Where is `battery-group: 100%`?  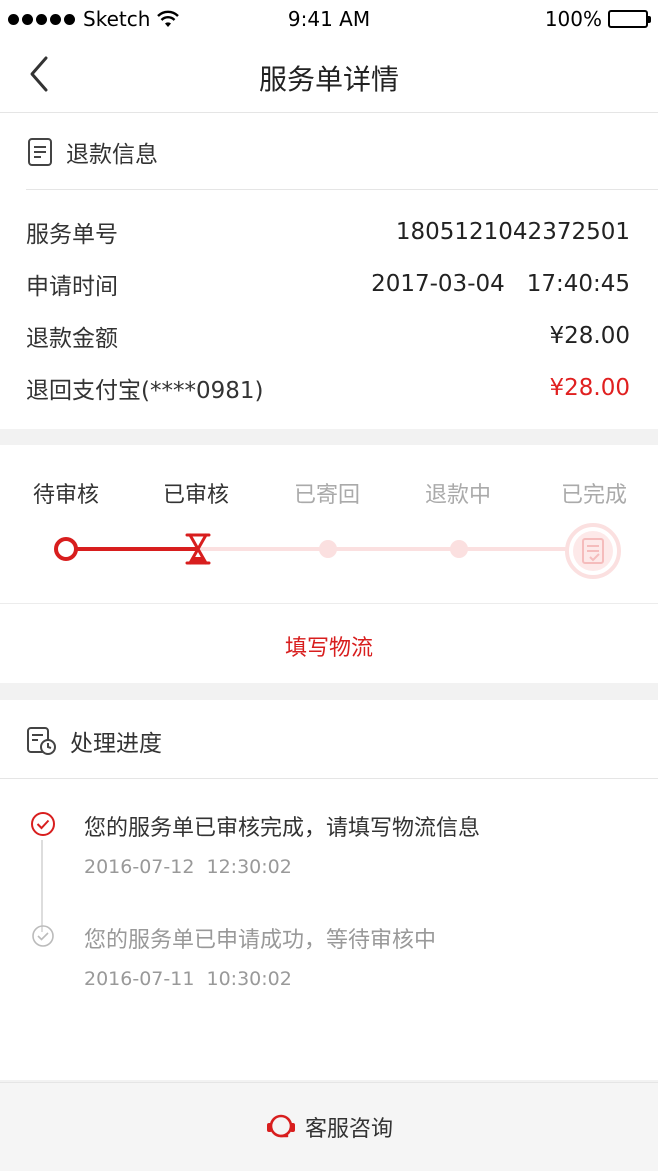 battery-group: 100% is located at coordinates (597, 19).